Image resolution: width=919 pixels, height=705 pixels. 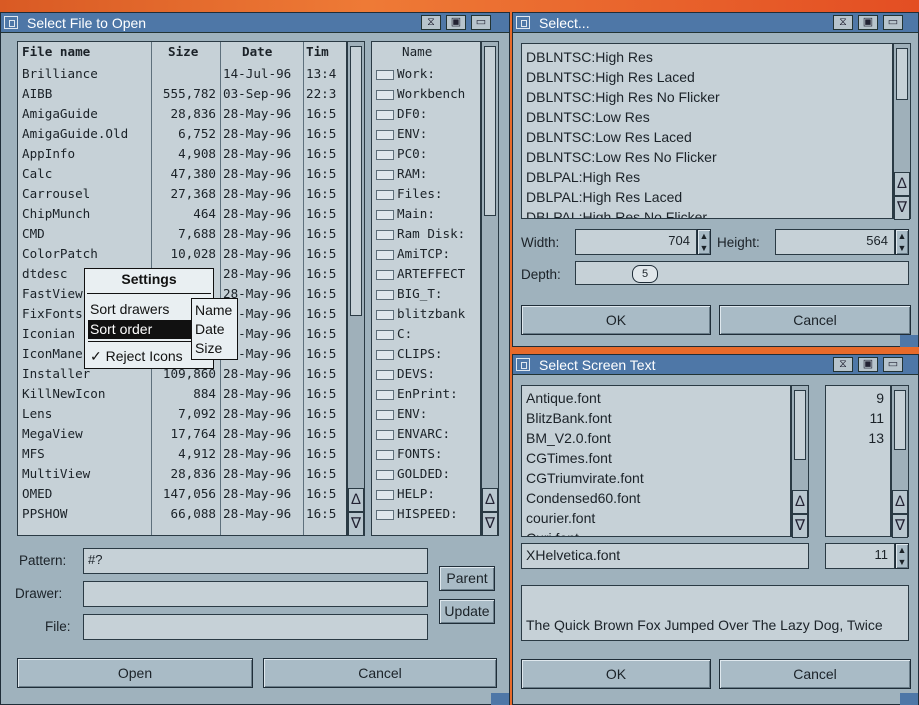 I want to click on file-row: Carrousel 27,368 28-May-96 16:5, so click(x=182, y=194).